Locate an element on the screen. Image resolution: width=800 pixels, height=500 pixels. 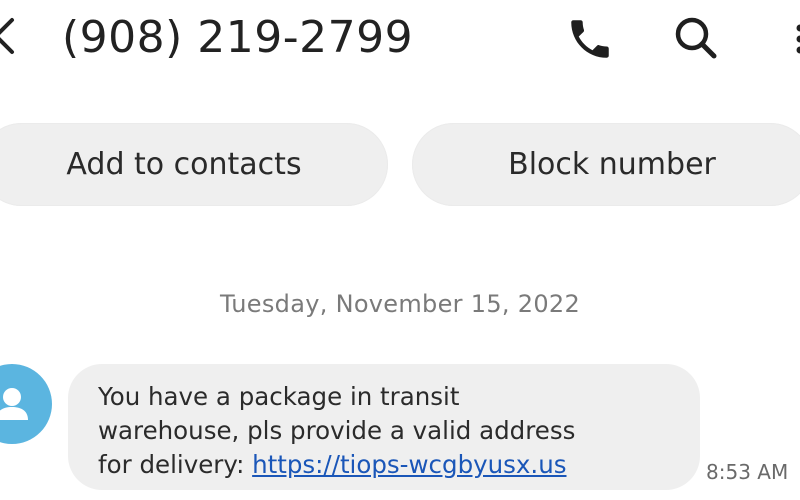
call-button is located at coordinates (590, 39).